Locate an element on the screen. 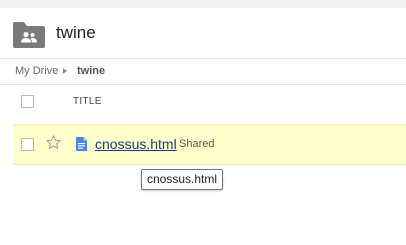  top-strip is located at coordinates (203, 4).